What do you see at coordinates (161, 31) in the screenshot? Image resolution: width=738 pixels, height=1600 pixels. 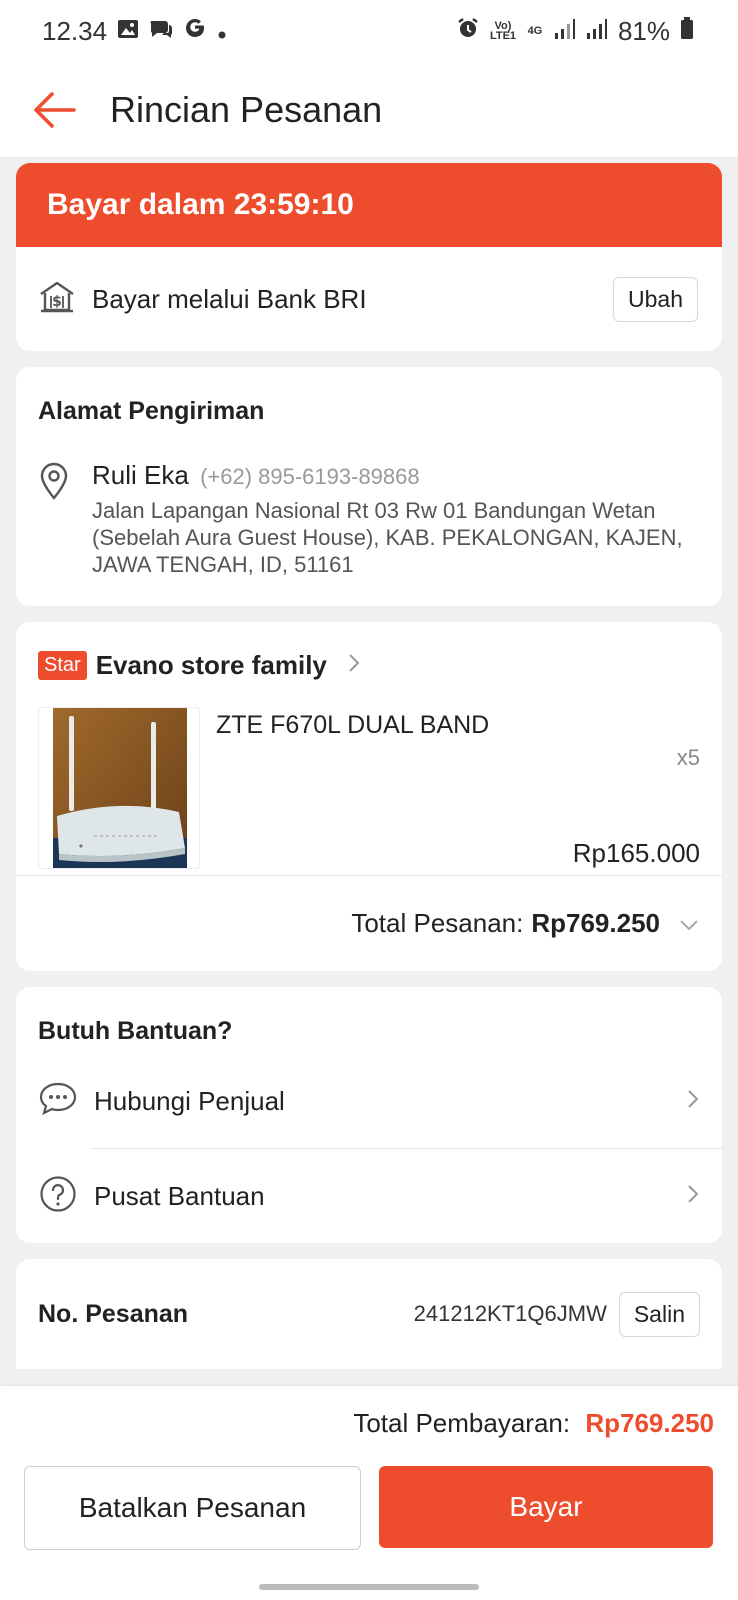 I see `message-icon` at bounding box center [161, 31].